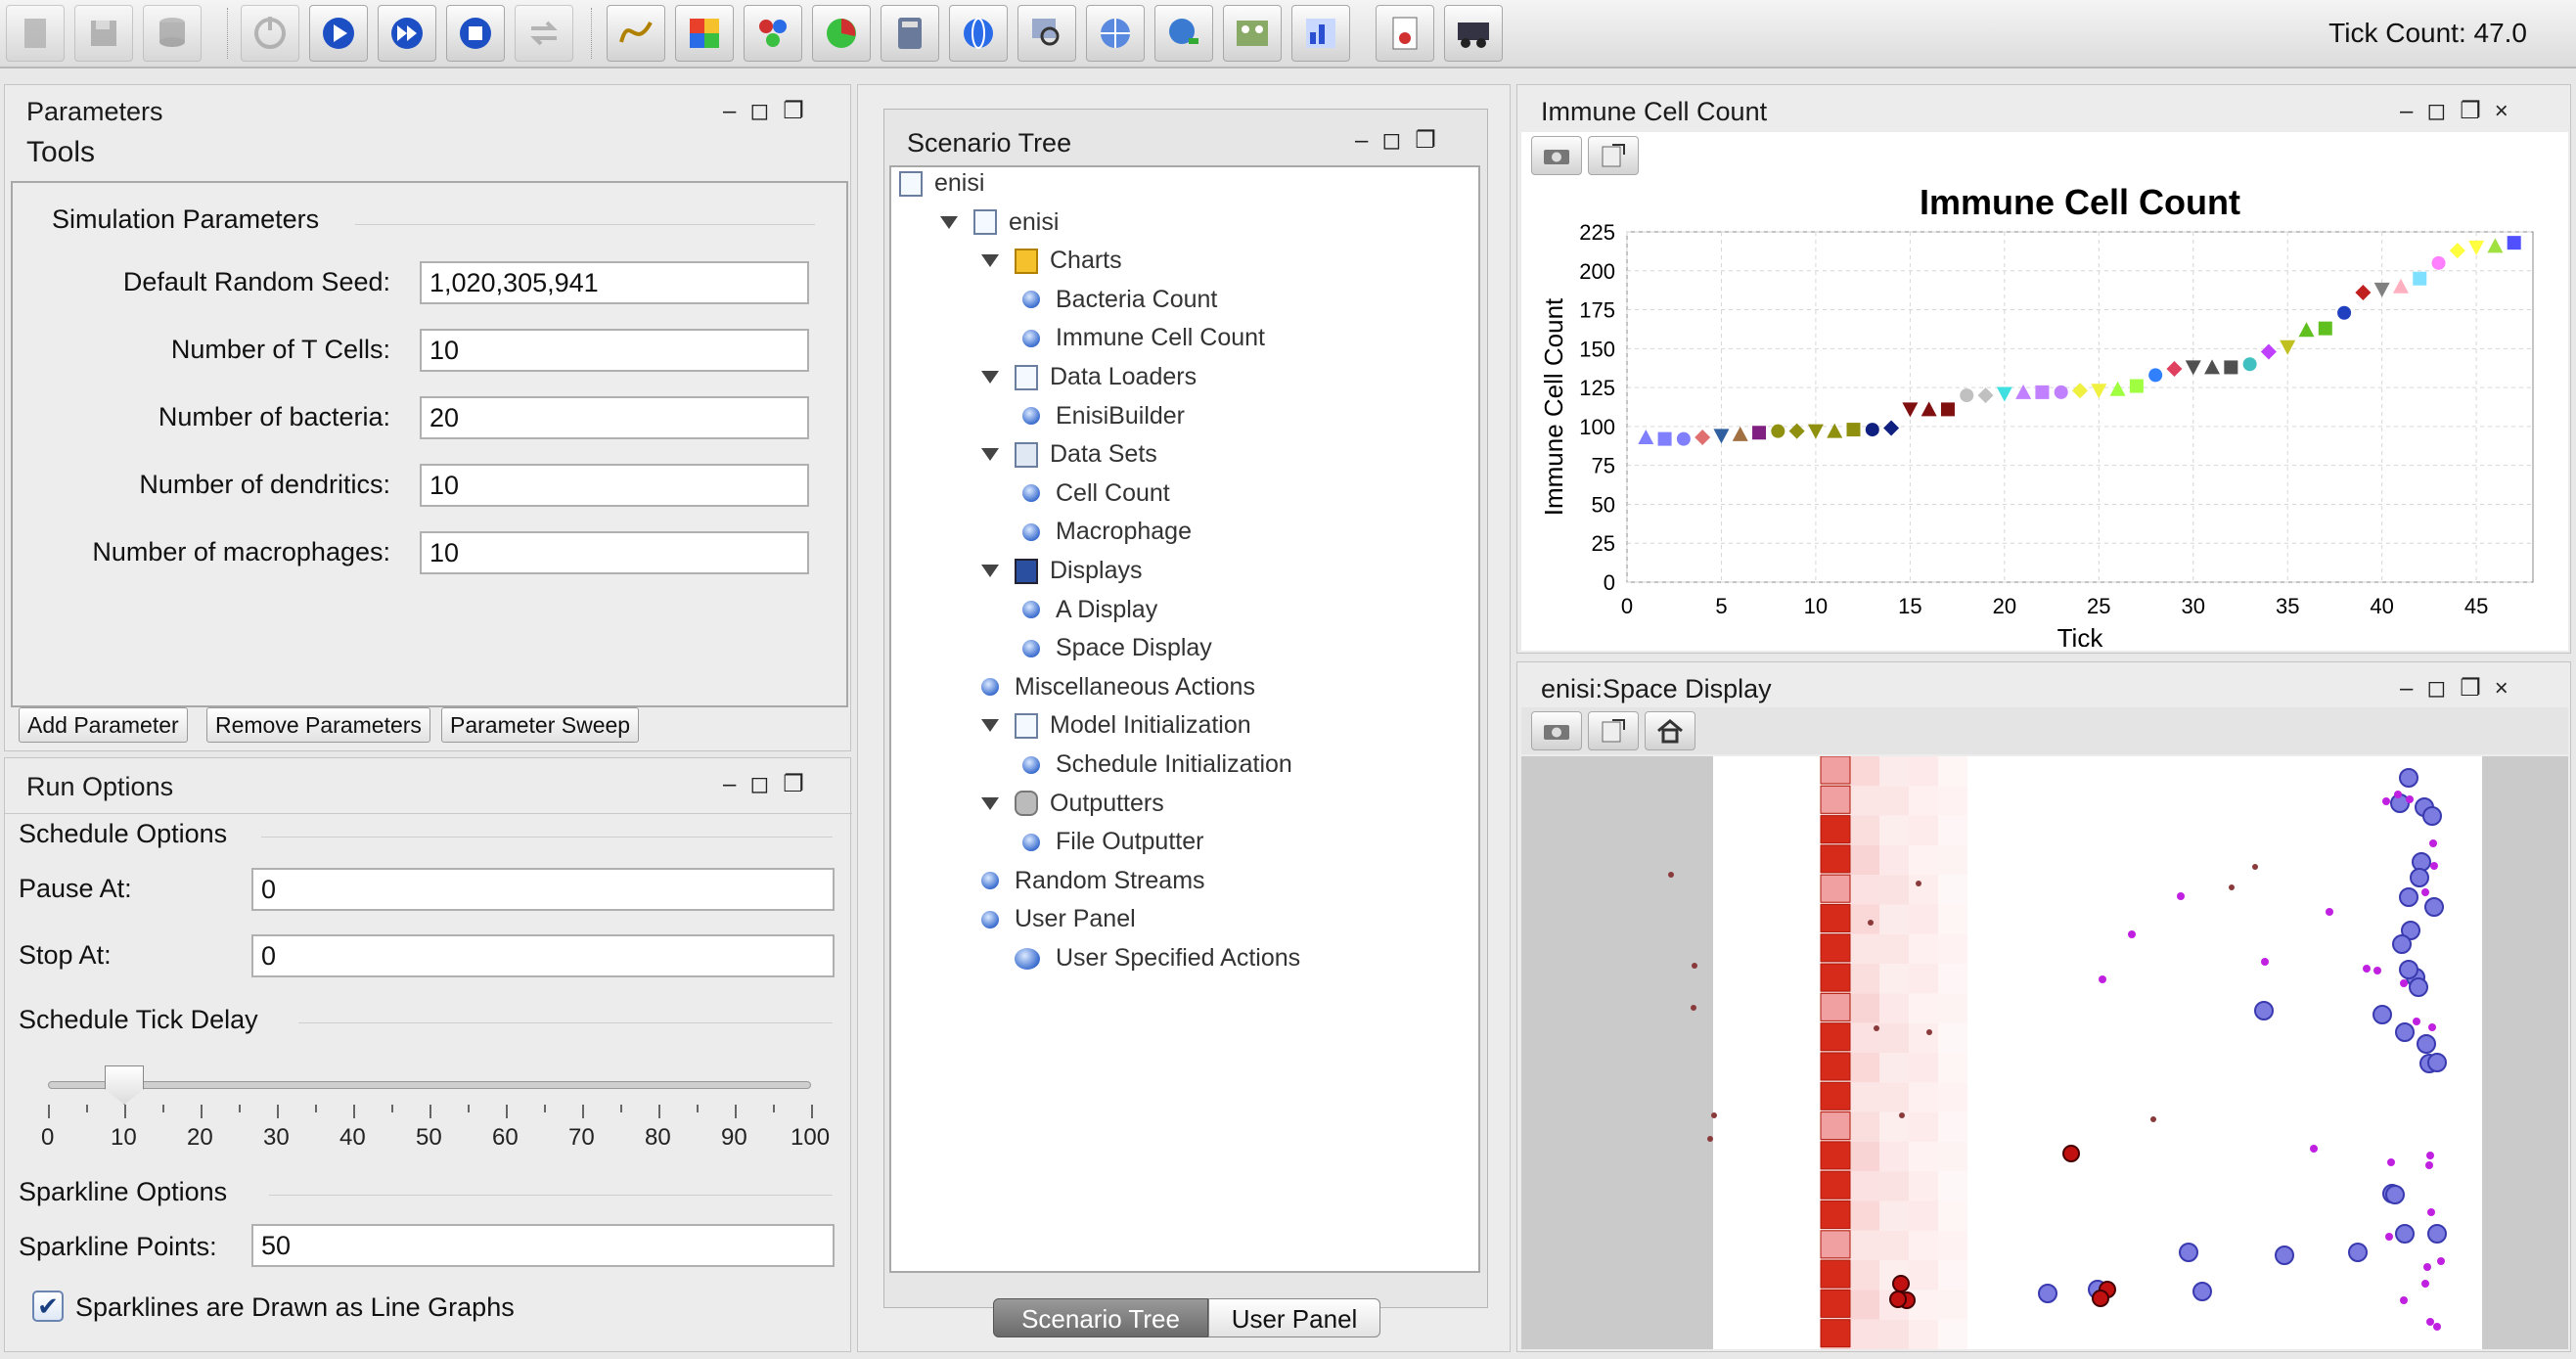  What do you see at coordinates (1252, 33) in the screenshot?
I see `gallery-button` at bounding box center [1252, 33].